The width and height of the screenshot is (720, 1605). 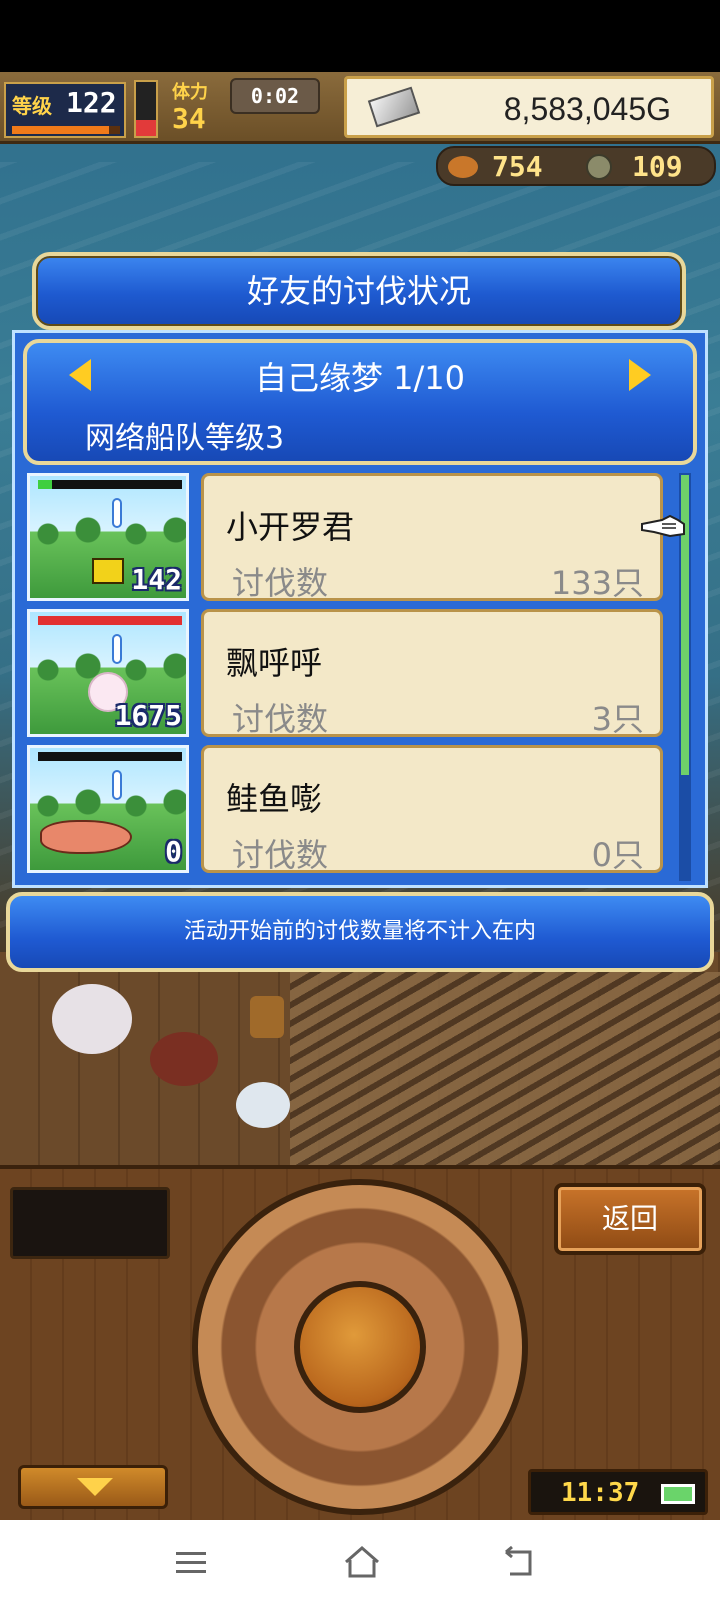 I want to click on notice-text: 活动开始前的讨伐数量将不计入在内, so click(x=359, y=931).